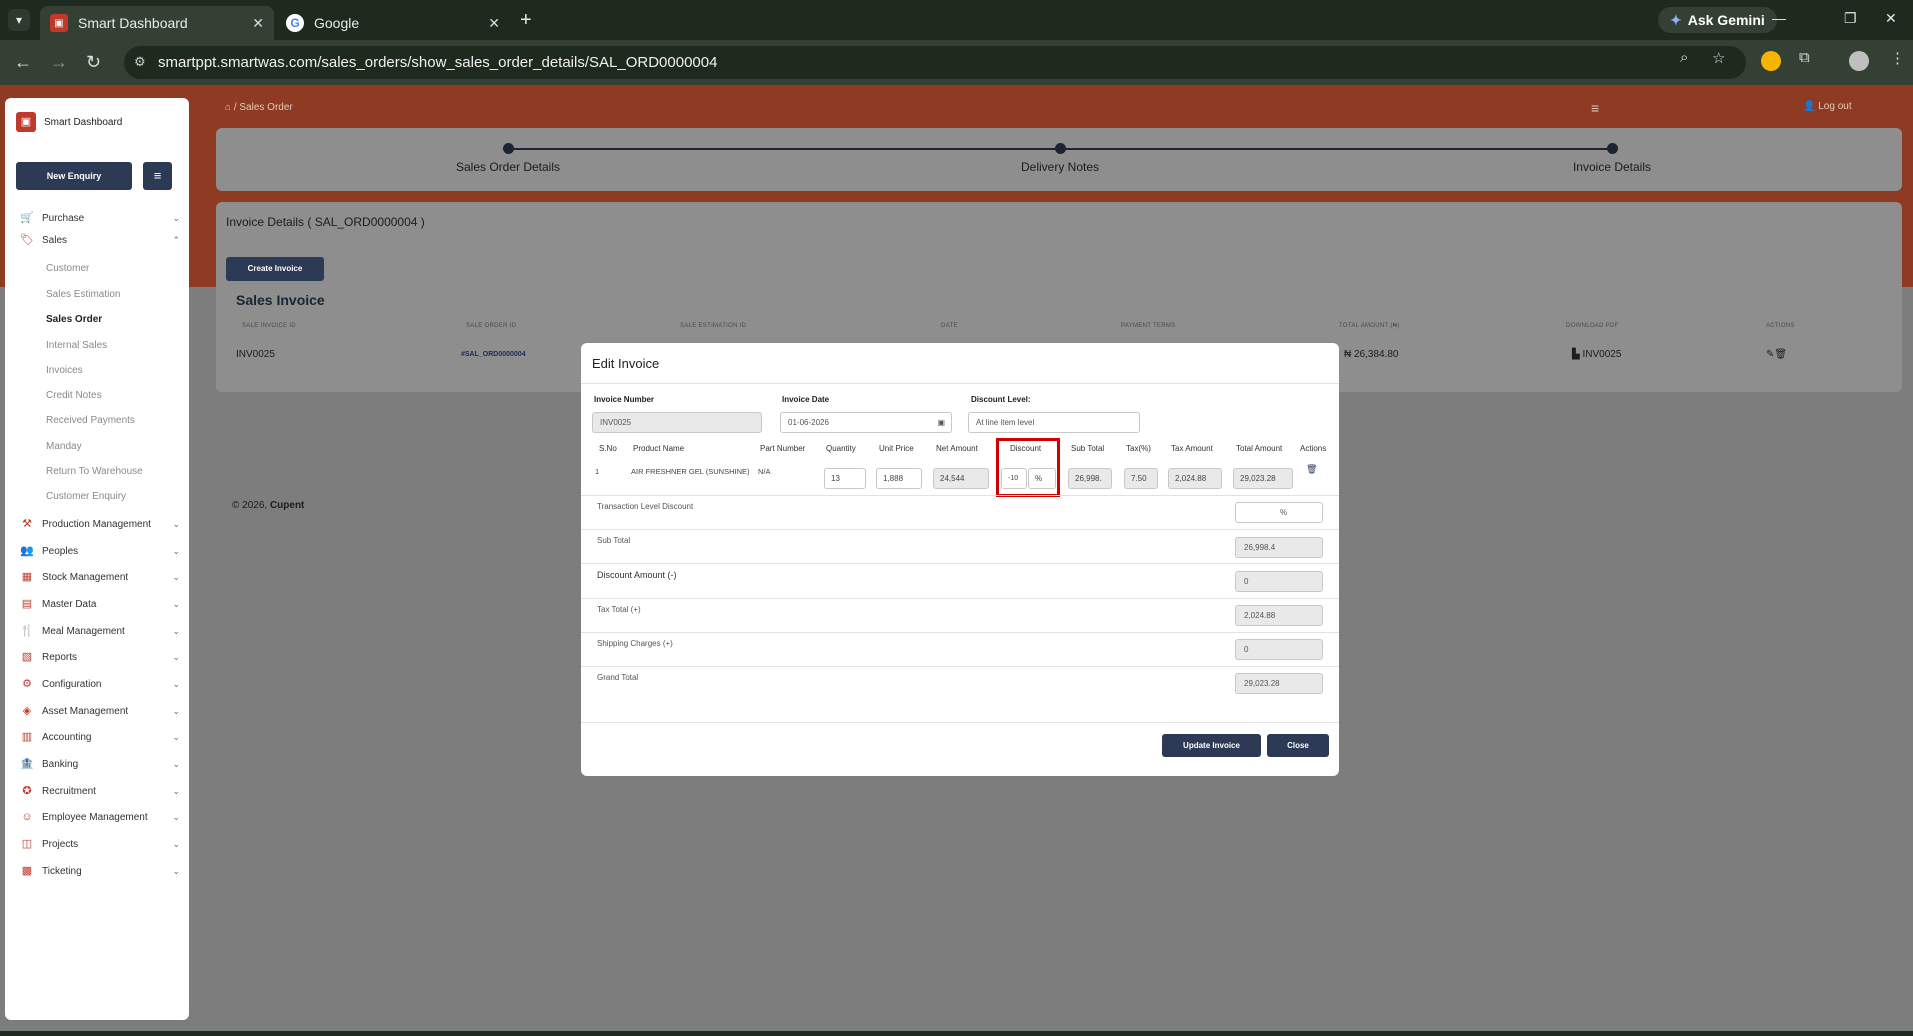 The width and height of the screenshot is (1913, 1036). What do you see at coordinates (1859, 61) in the screenshot?
I see `profile-avatar-icon` at bounding box center [1859, 61].